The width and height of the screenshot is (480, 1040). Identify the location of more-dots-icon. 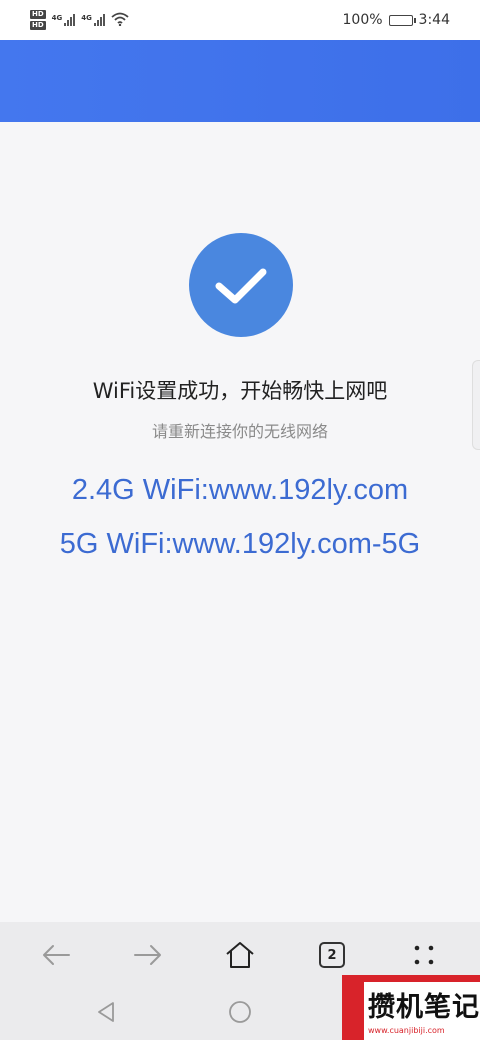
(424, 955).